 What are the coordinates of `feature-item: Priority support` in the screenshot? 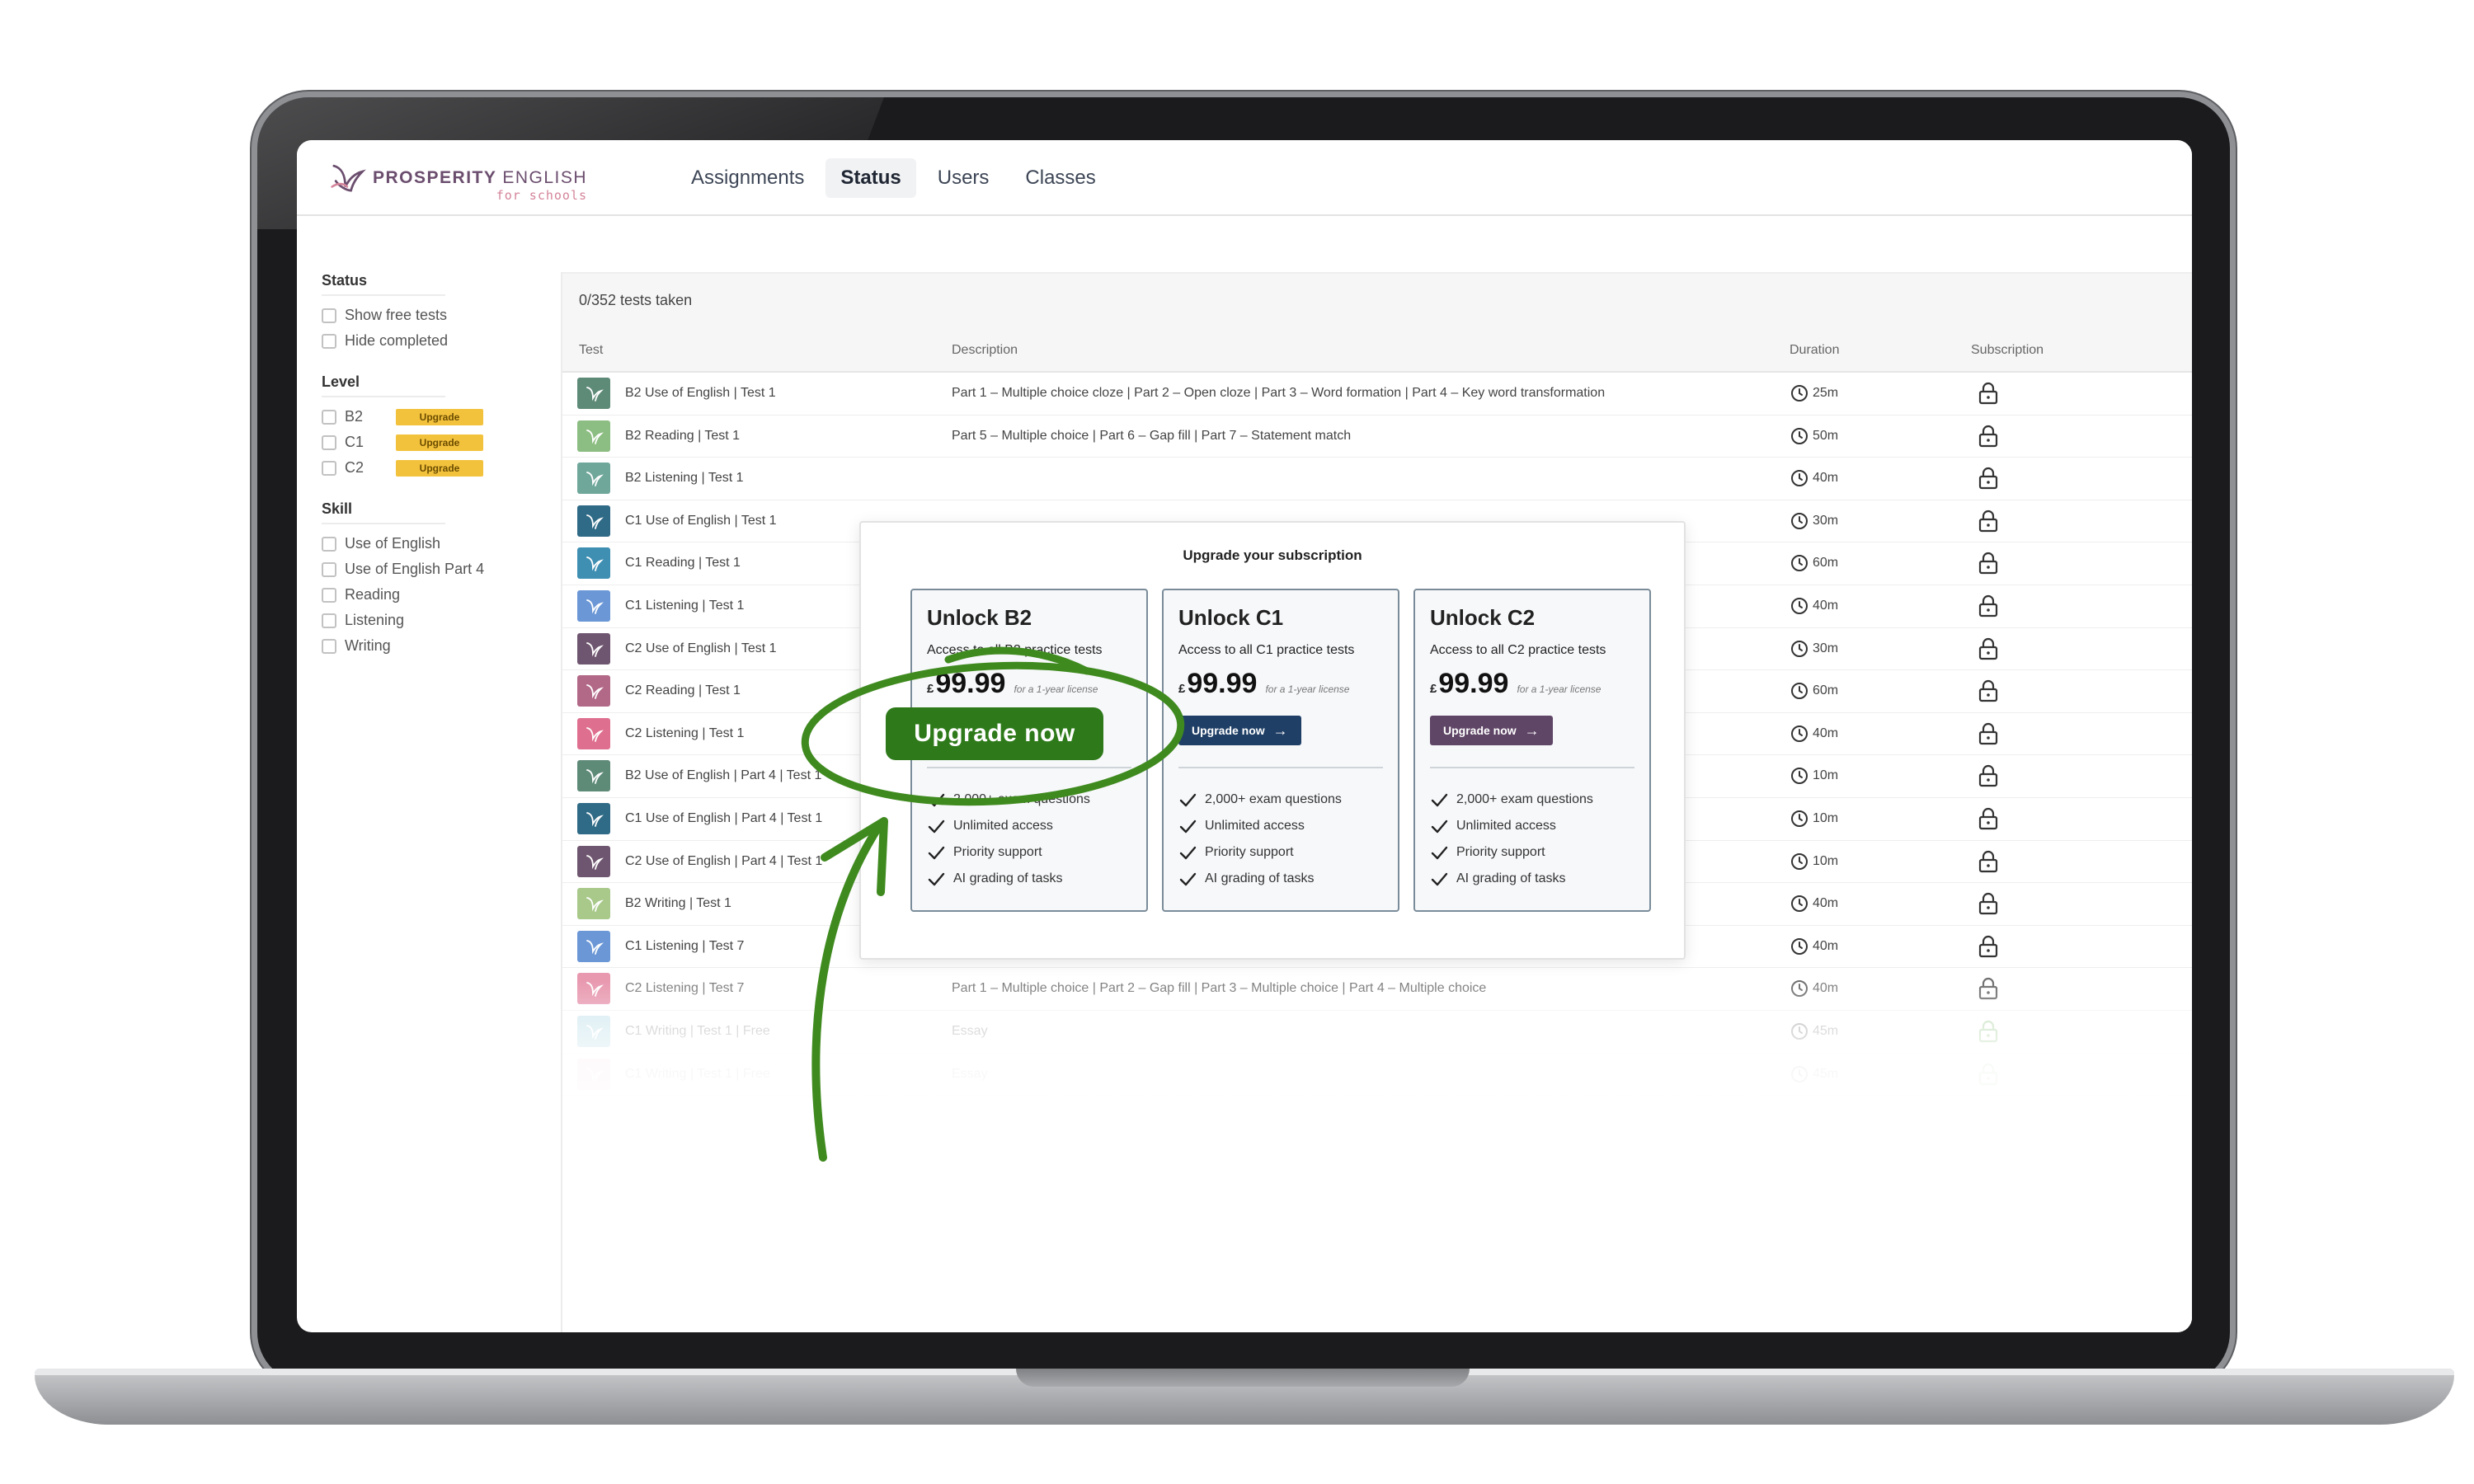 It's located at (1008, 852).